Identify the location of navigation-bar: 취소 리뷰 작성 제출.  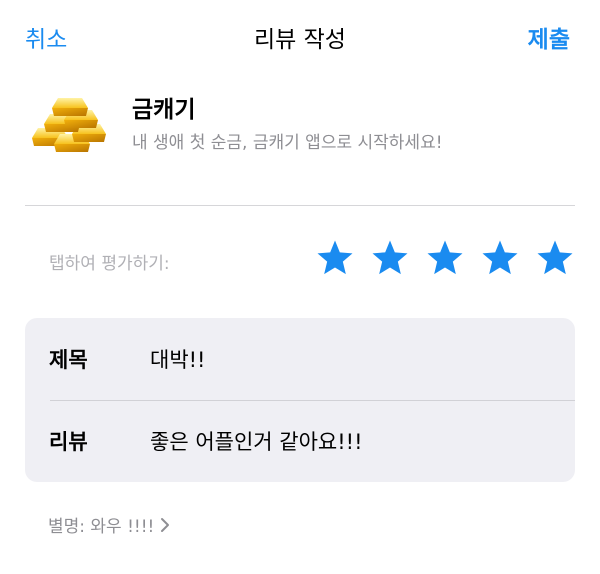
(300, 35).